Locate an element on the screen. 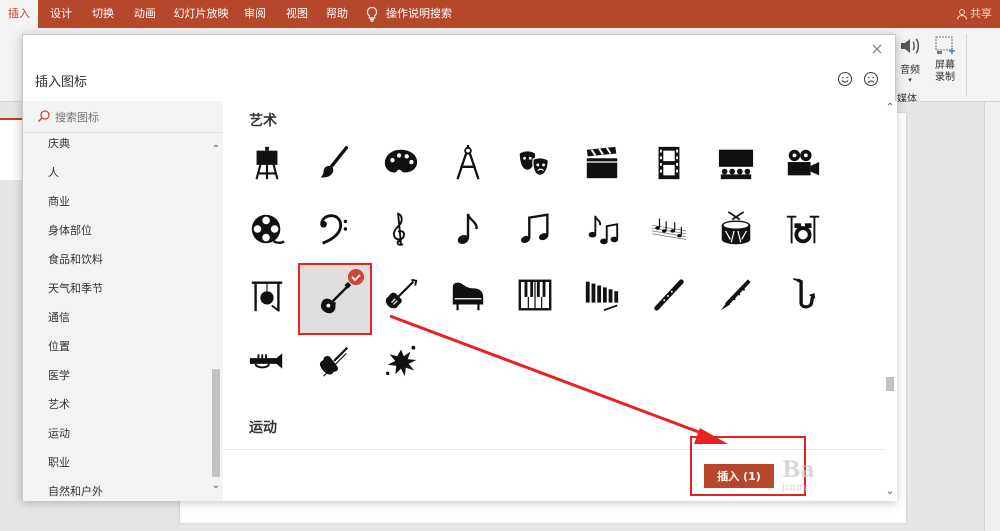  icon-film-strip is located at coordinates (669, 163).